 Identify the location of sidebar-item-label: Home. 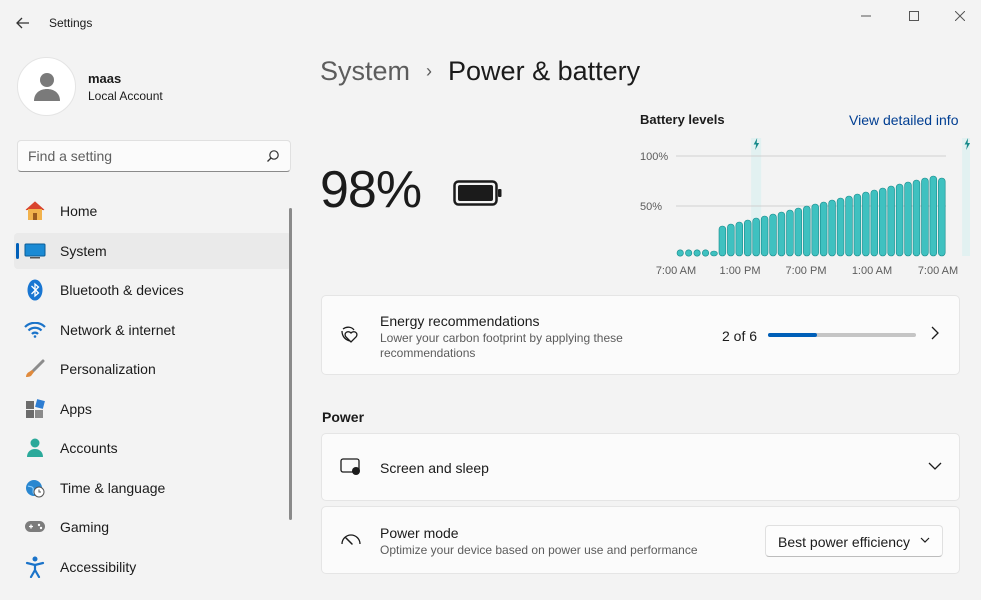
(79, 211).